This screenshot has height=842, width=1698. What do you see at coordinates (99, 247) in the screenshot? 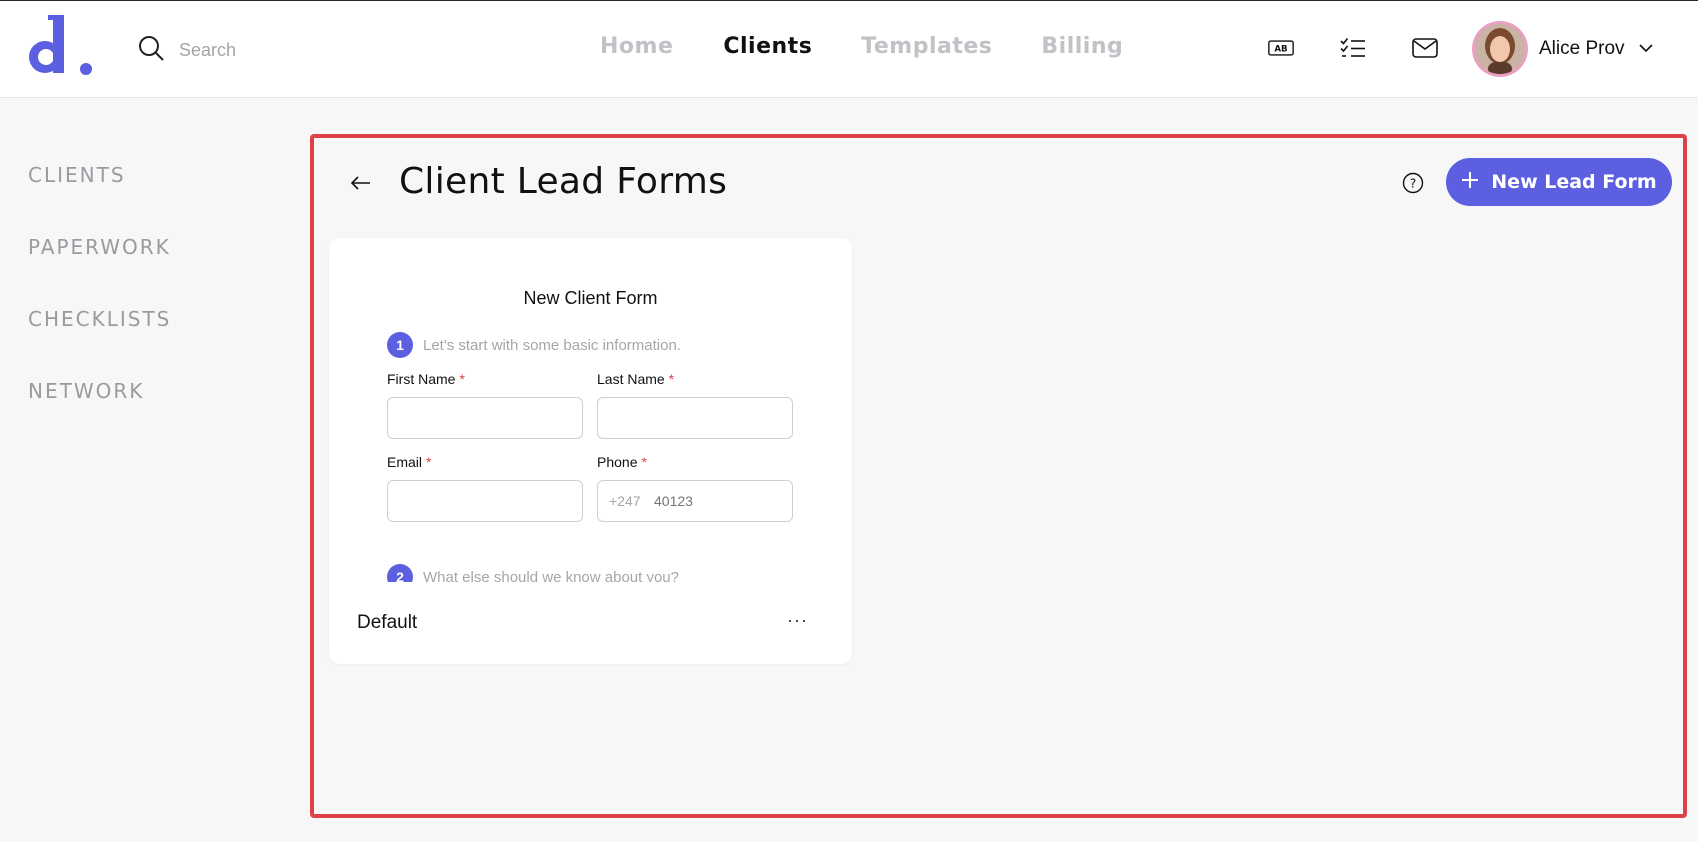
I see `sidebar-item-paperwork: PAPERWORK` at bounding box center [99, 247].